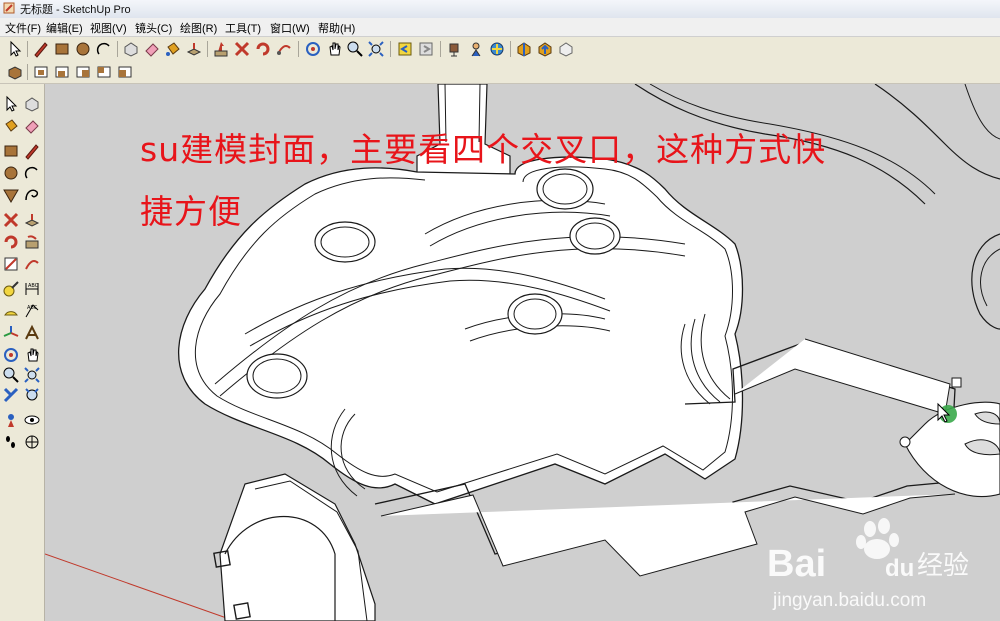 This screenshot has height=621, width=1000. Describe the element at coordinates (32, 264) in the screenshot. I see `offset-icon` at that location.